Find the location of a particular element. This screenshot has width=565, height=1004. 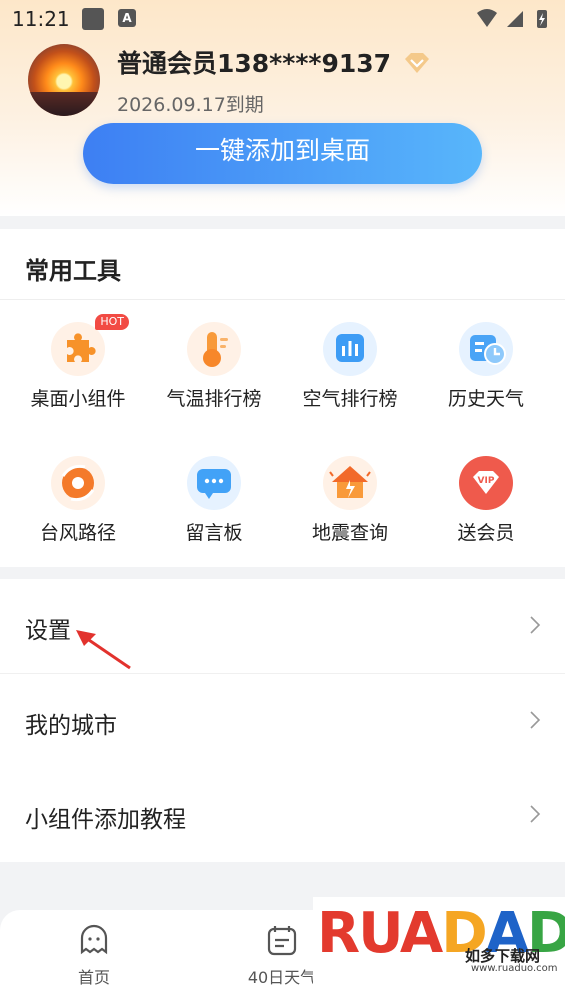

thermometer-icon is located at coordinates (214, 349).